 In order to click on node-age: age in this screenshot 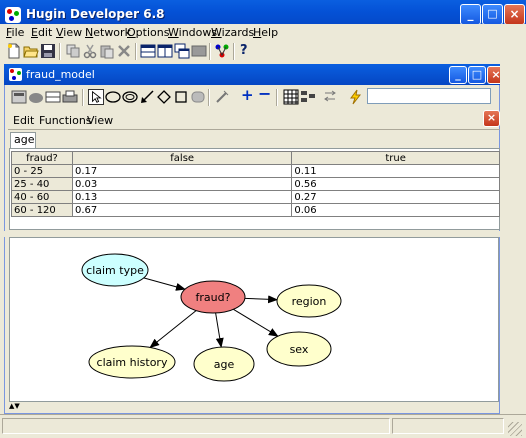, I will do `click(224, 364)`.